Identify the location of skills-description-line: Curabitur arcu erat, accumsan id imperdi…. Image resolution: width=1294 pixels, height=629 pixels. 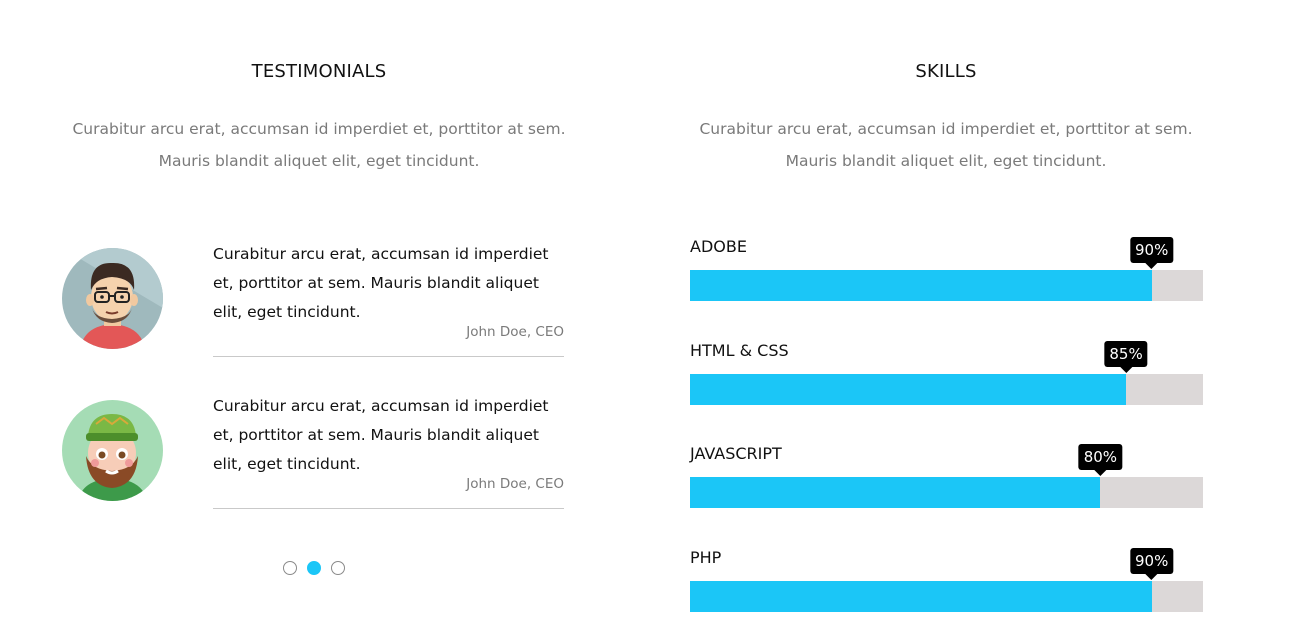
(946, 129).